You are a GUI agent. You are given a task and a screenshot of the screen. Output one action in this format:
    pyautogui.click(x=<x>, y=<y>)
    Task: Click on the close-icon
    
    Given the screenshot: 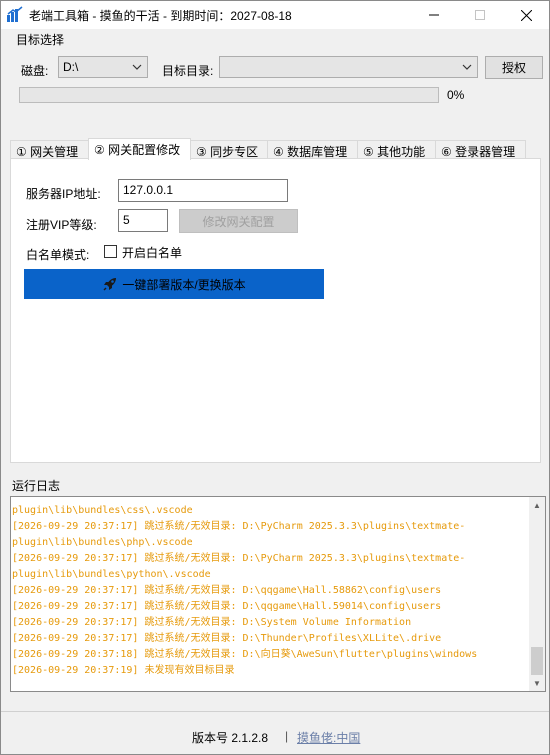 What is the action you would take?
    pyautogui.click(x=526, y=15)
    